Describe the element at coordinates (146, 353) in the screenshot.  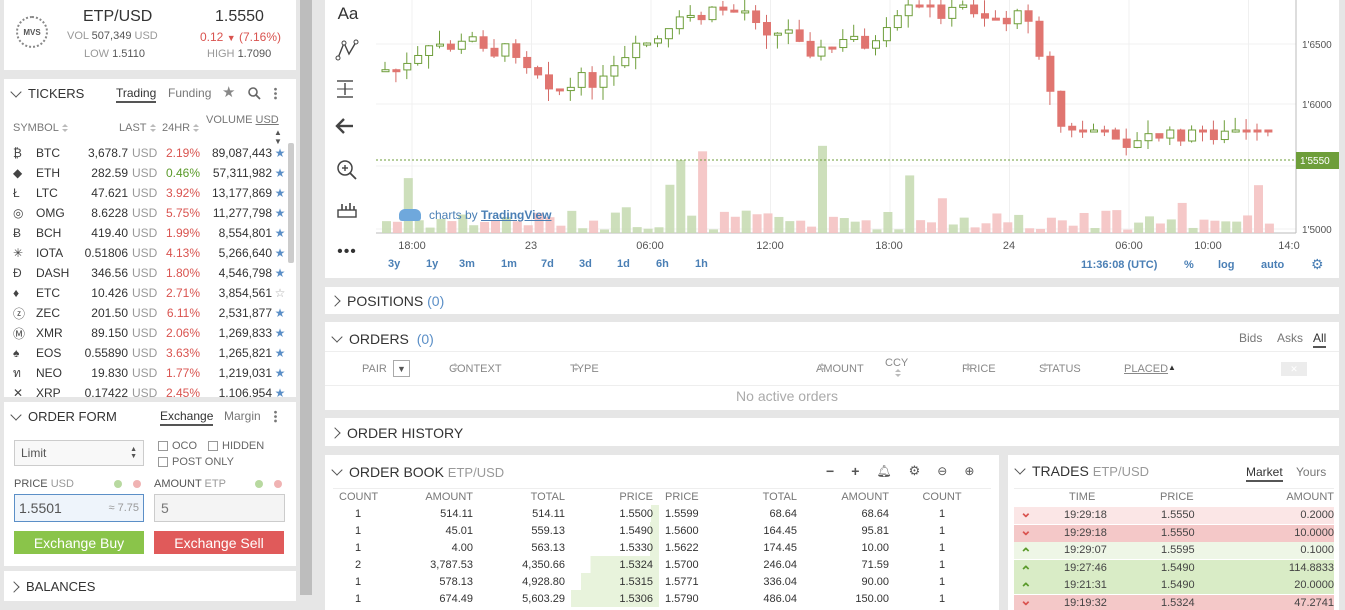
I see `ticker-row: ♠ EOS 0.55890 USD 3.63% 1,265,821 ★` at that location.